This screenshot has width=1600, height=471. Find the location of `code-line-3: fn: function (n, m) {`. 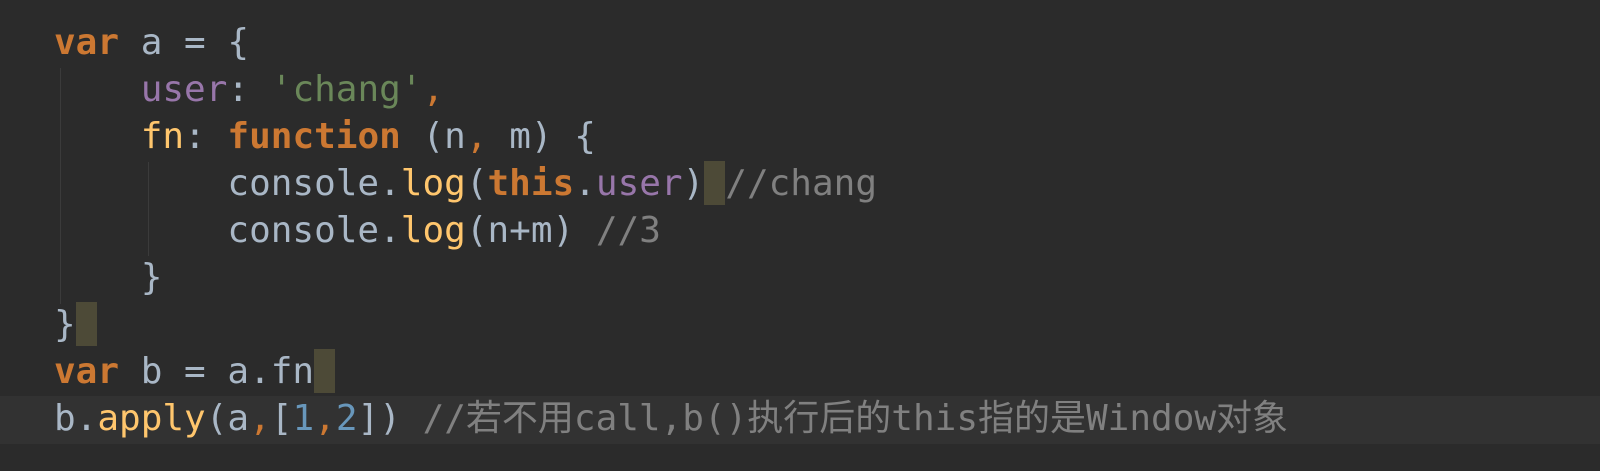

code-line-3: fn: function (n, m) { is located at coordinates (325, 136).